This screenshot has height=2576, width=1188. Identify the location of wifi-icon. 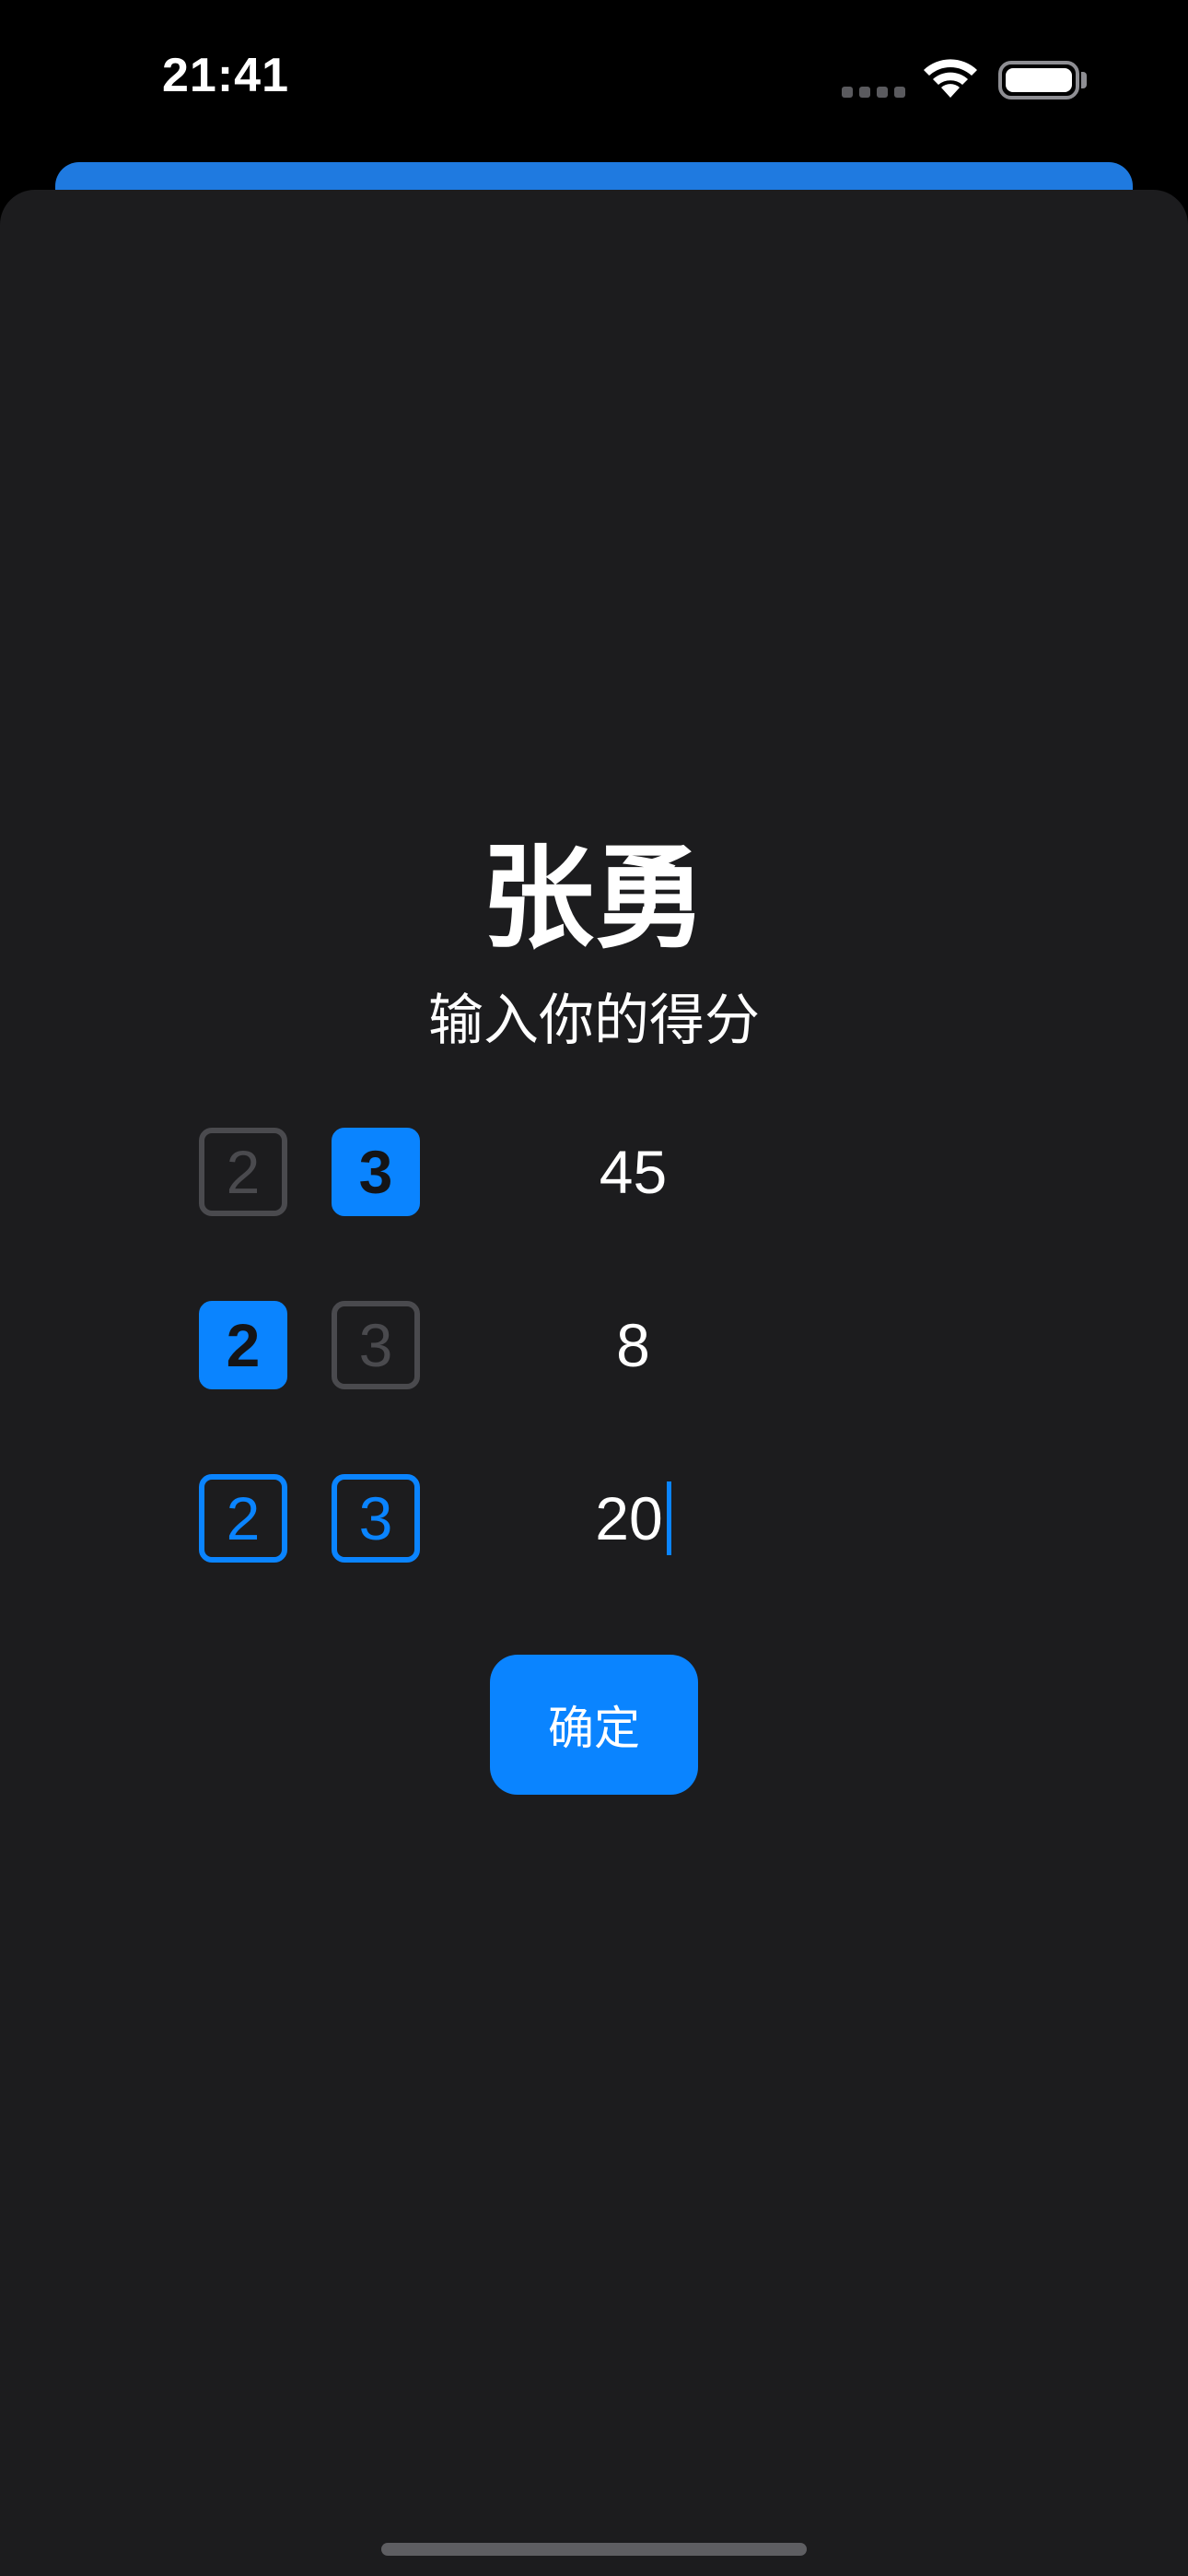
(951, 78).